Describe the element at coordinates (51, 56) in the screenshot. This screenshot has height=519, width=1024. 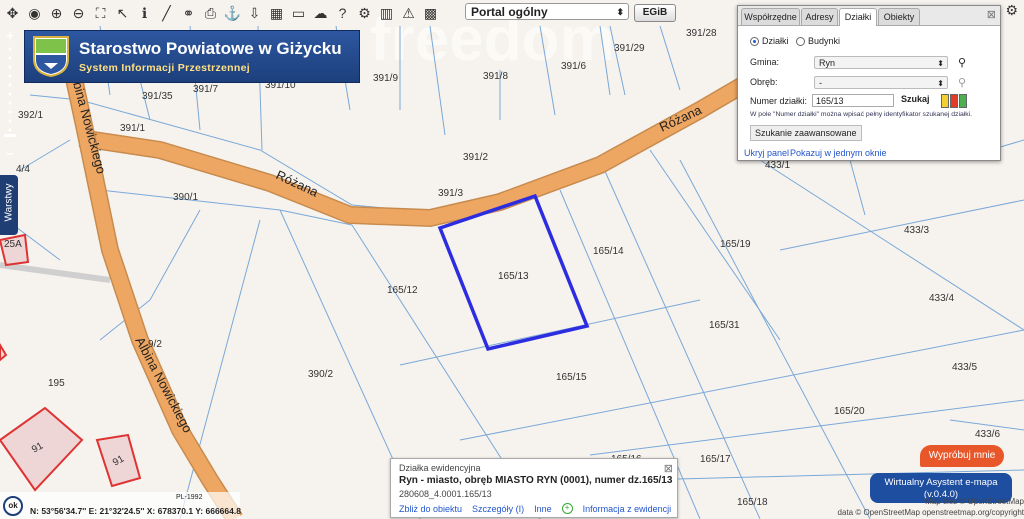
I see `crest-icon` at that location.